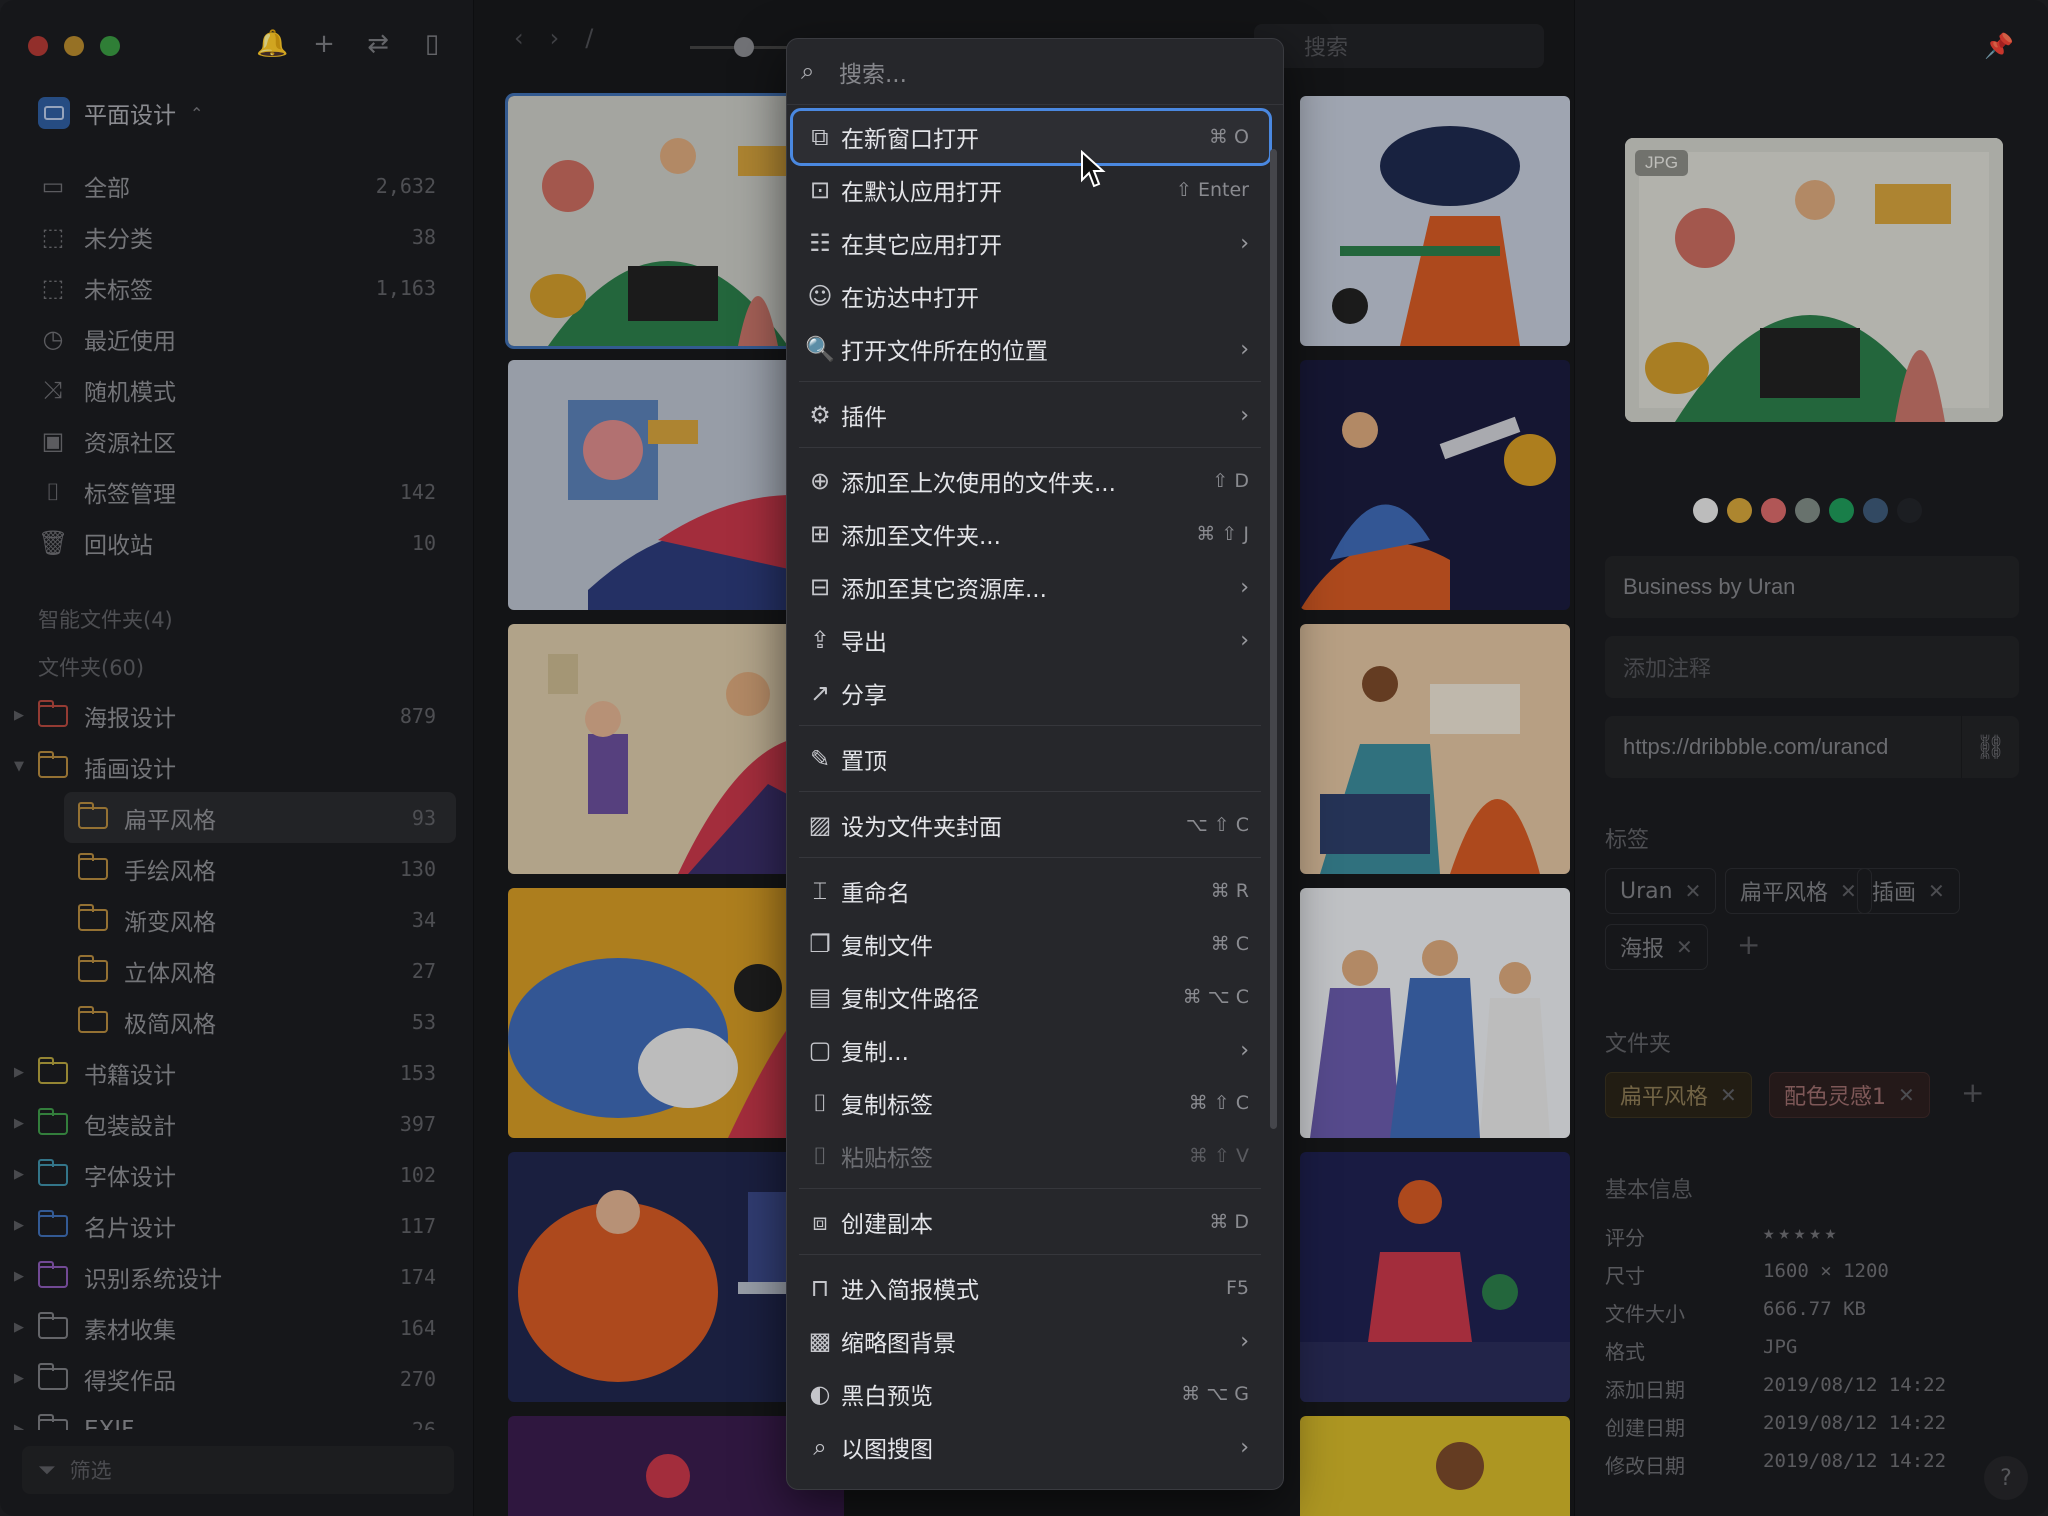 Image resolution: width=2048 pixels, height=1516 pixels. I want to click on menu-item: ⧉ 在新窗口打开 ⌘ O, so click(1031, 137).